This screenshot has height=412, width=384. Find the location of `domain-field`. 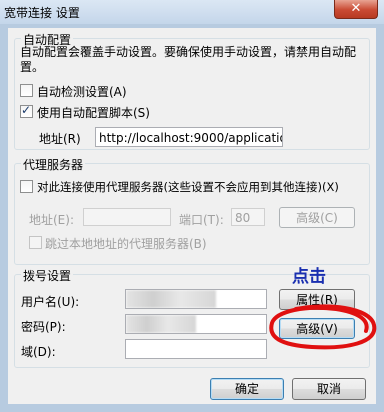

domain-field is located at coordinates (196, 349).